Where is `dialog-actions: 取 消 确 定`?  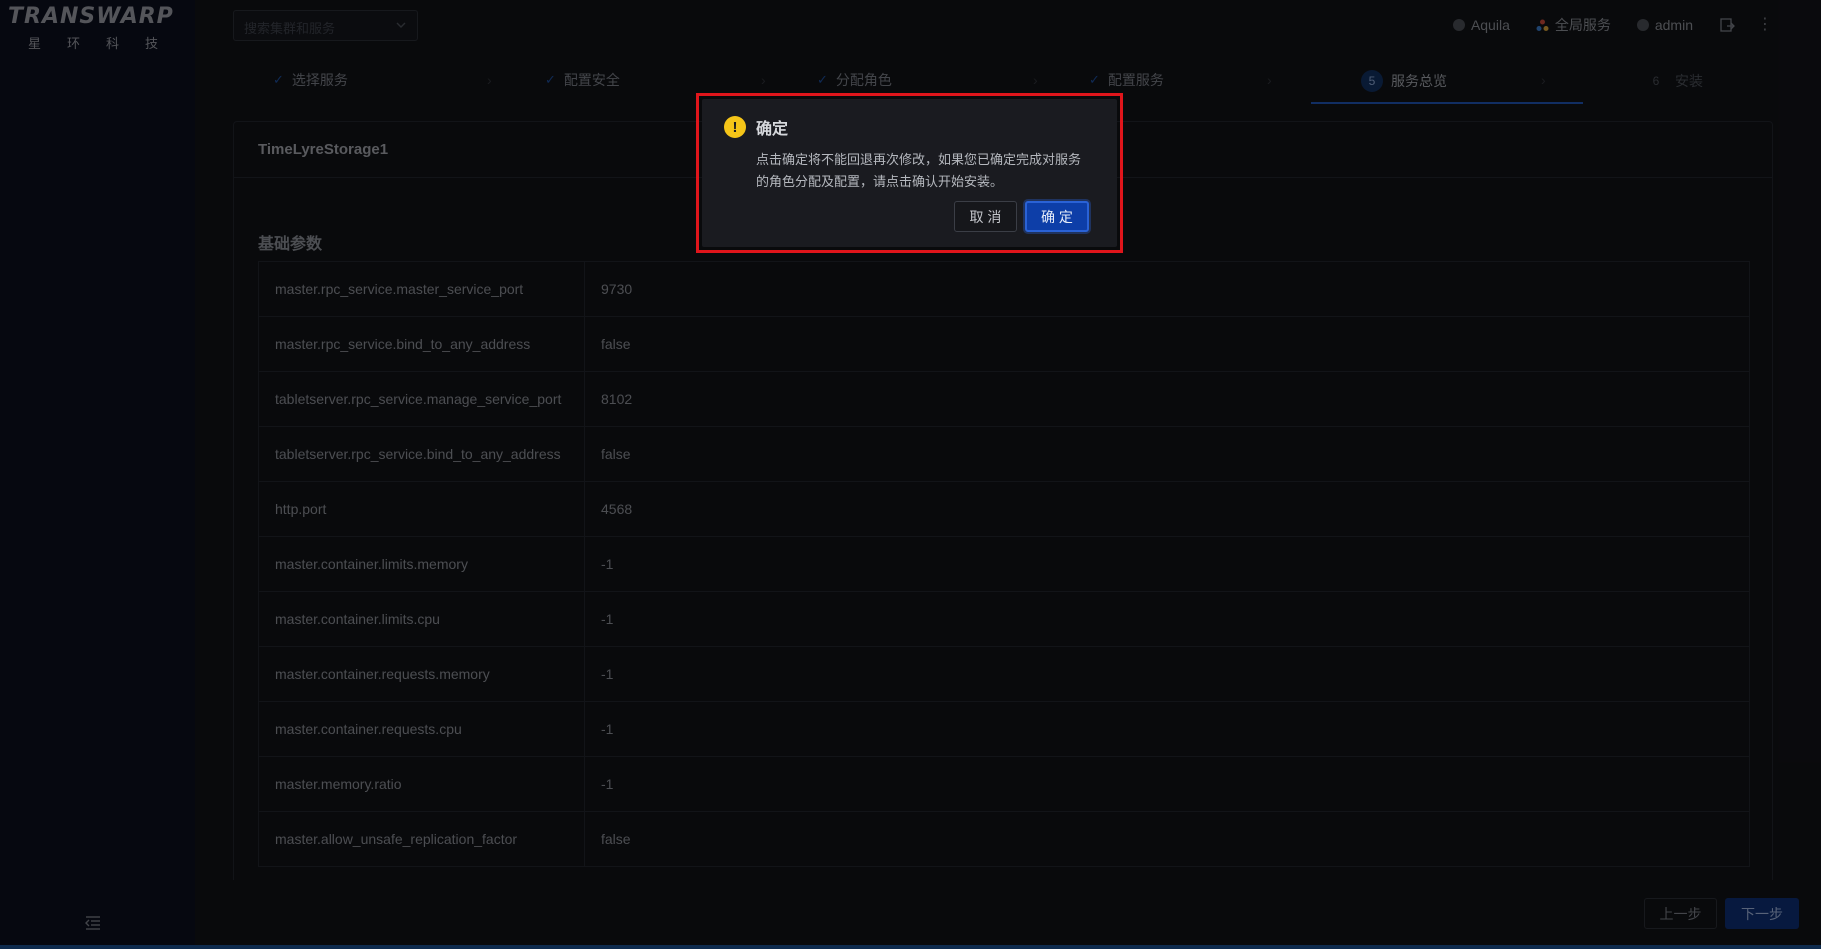 dialog-actions: 取 消 确 定 is located at coordinates (1021, 216).